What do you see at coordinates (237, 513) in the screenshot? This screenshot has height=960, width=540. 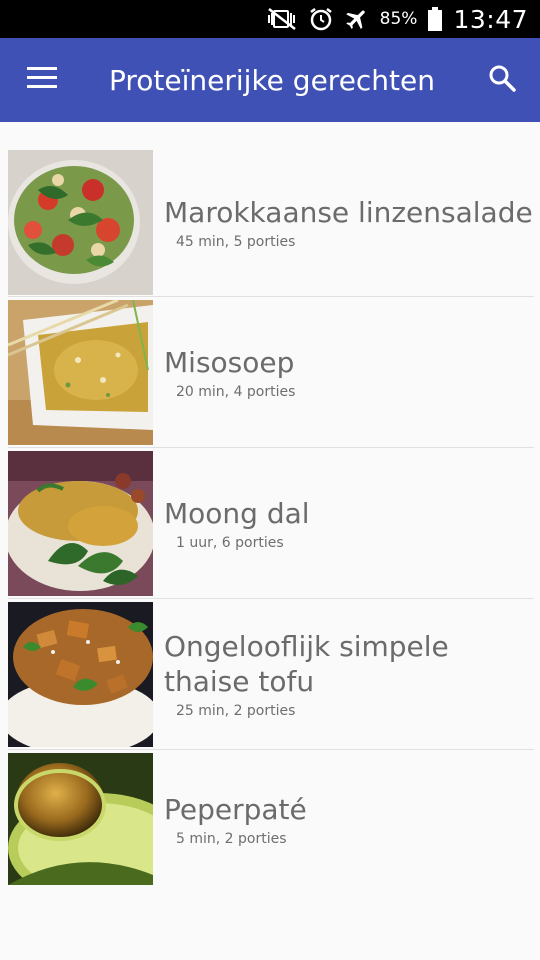 I see `recipe-title: Moong dal` at bounding box center [237, 513].